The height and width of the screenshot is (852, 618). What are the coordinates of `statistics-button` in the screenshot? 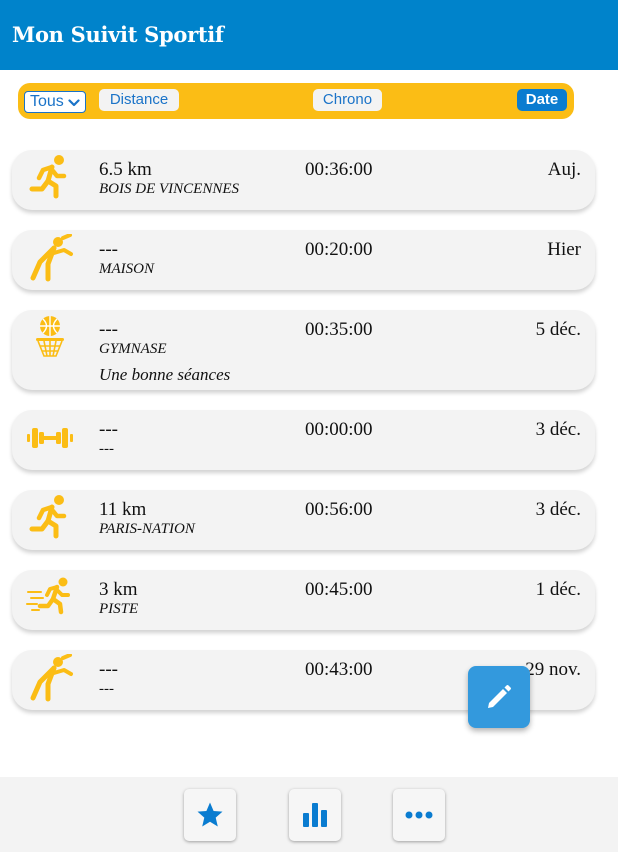 It's located at (315, 815).